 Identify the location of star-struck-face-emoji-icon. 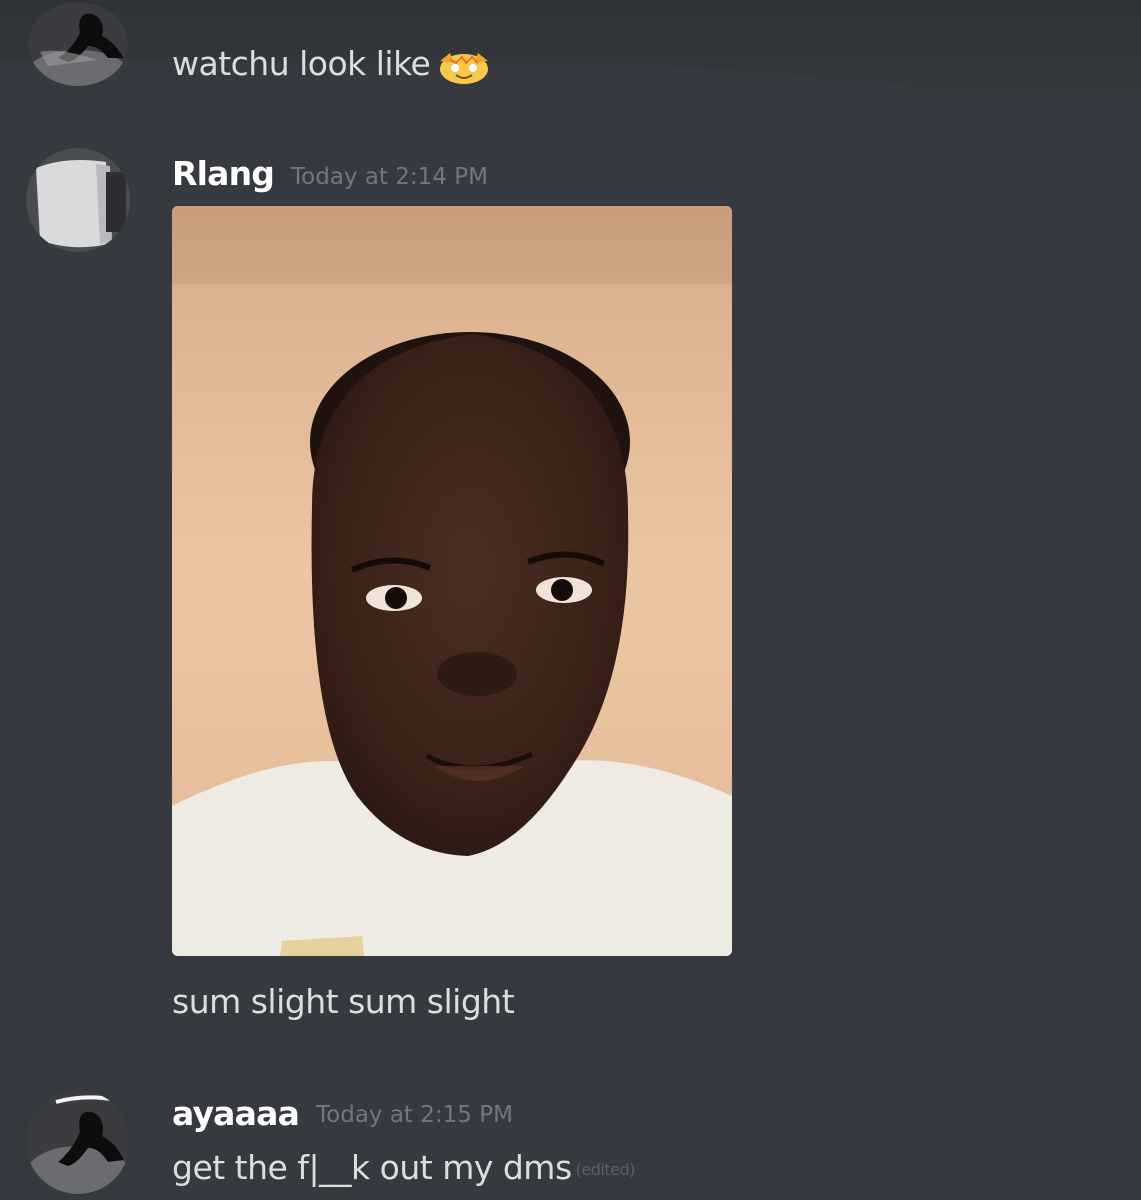
(464, 66).